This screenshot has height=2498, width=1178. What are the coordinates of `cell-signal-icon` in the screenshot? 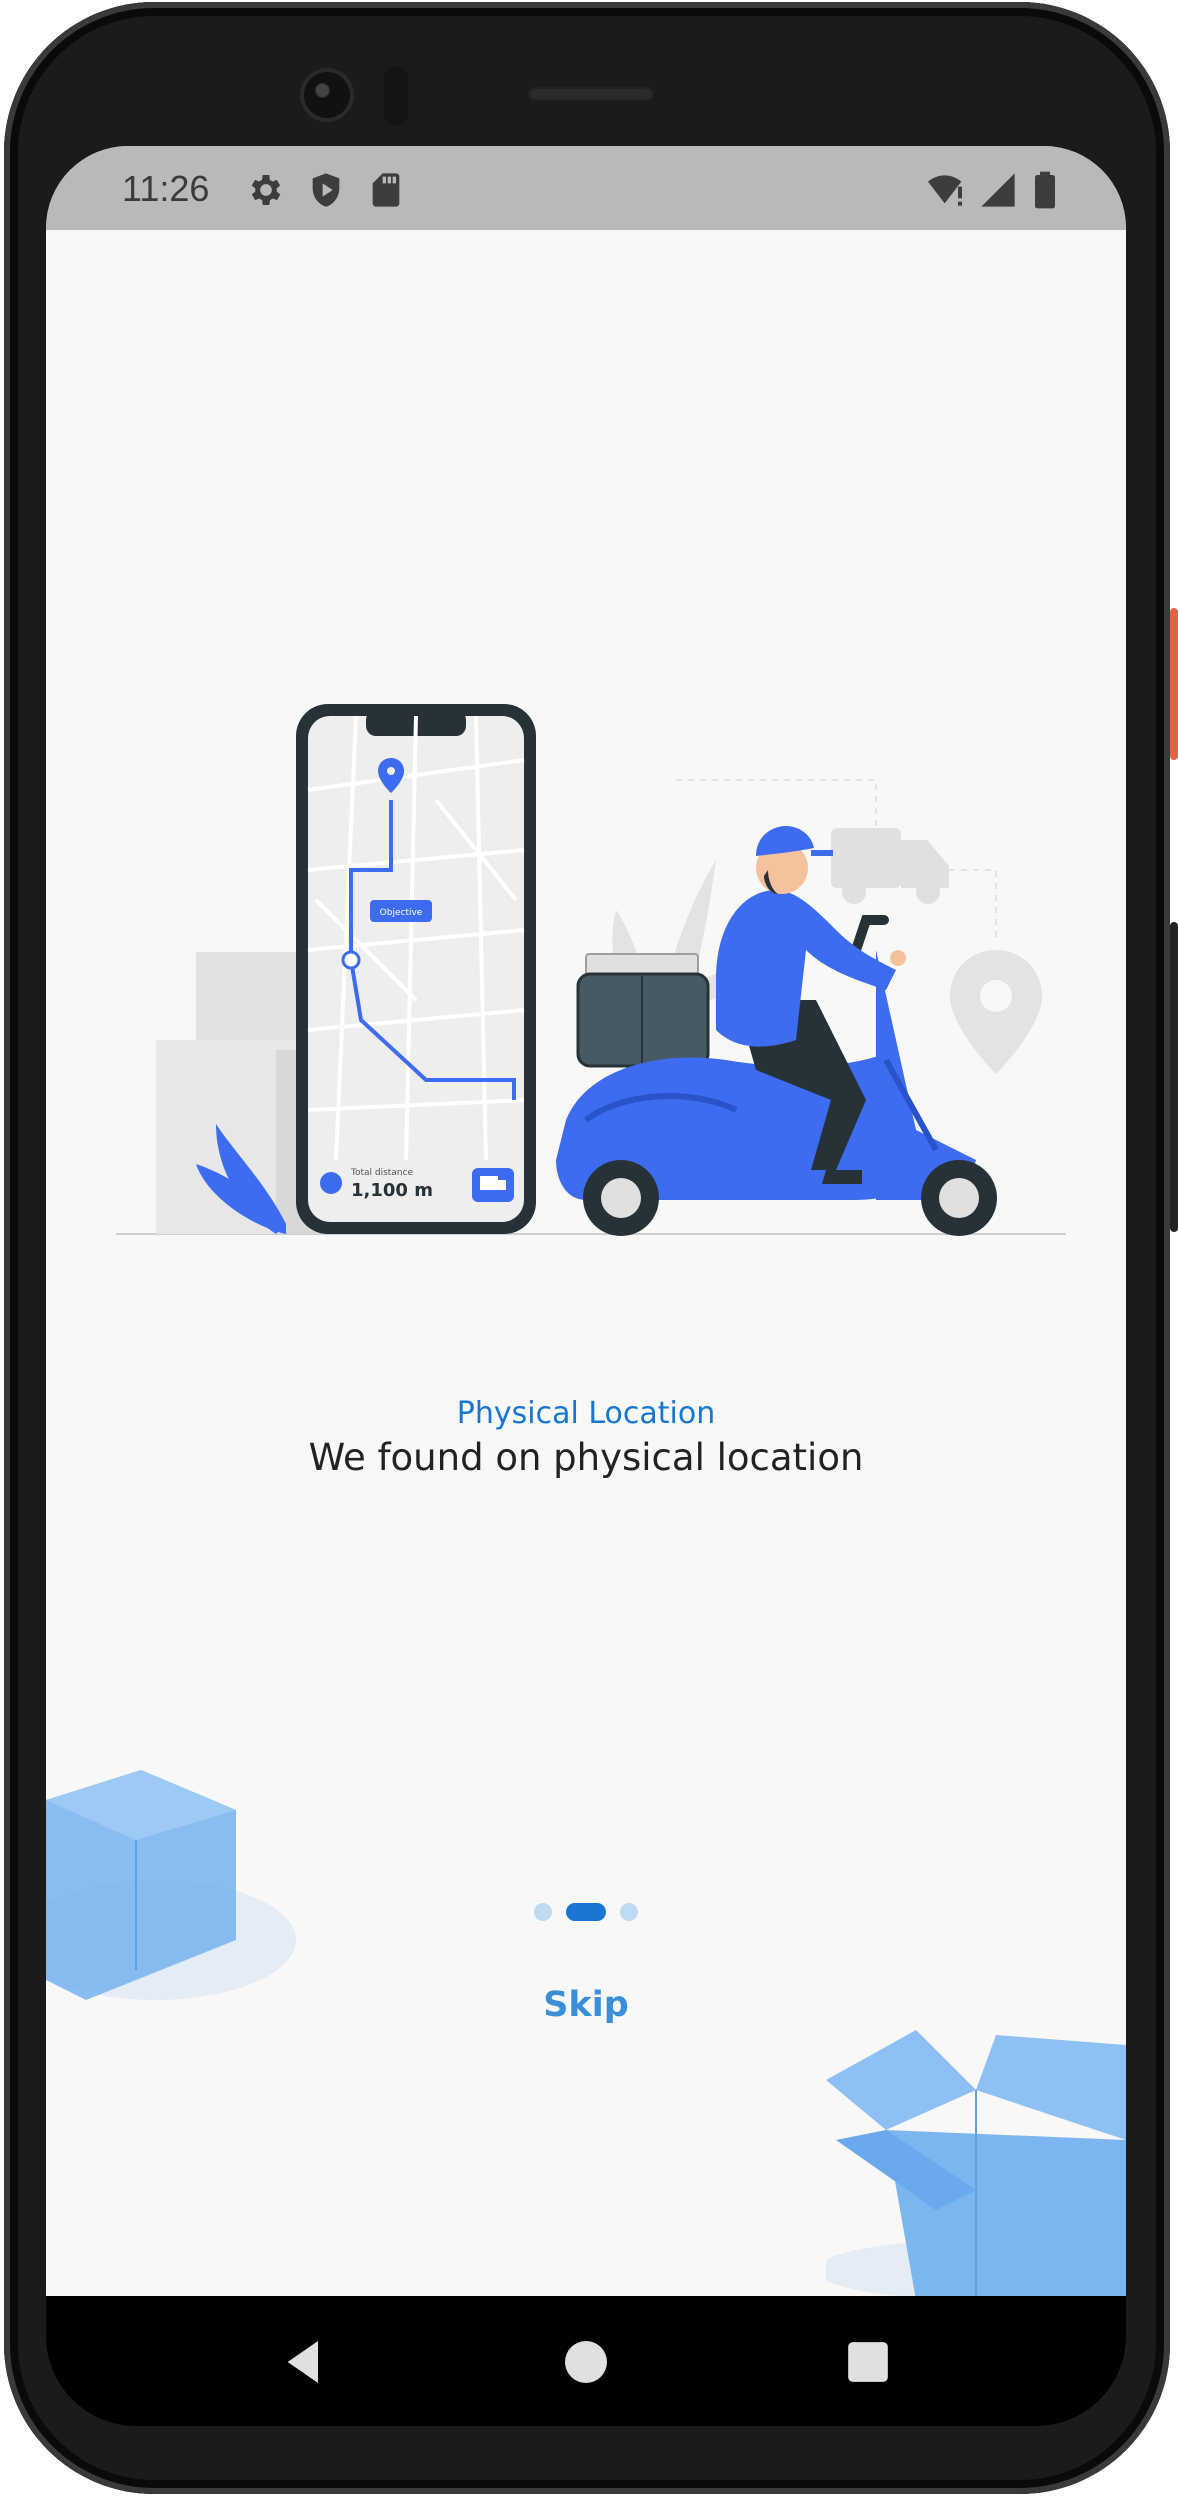 It's located at (998, 190).